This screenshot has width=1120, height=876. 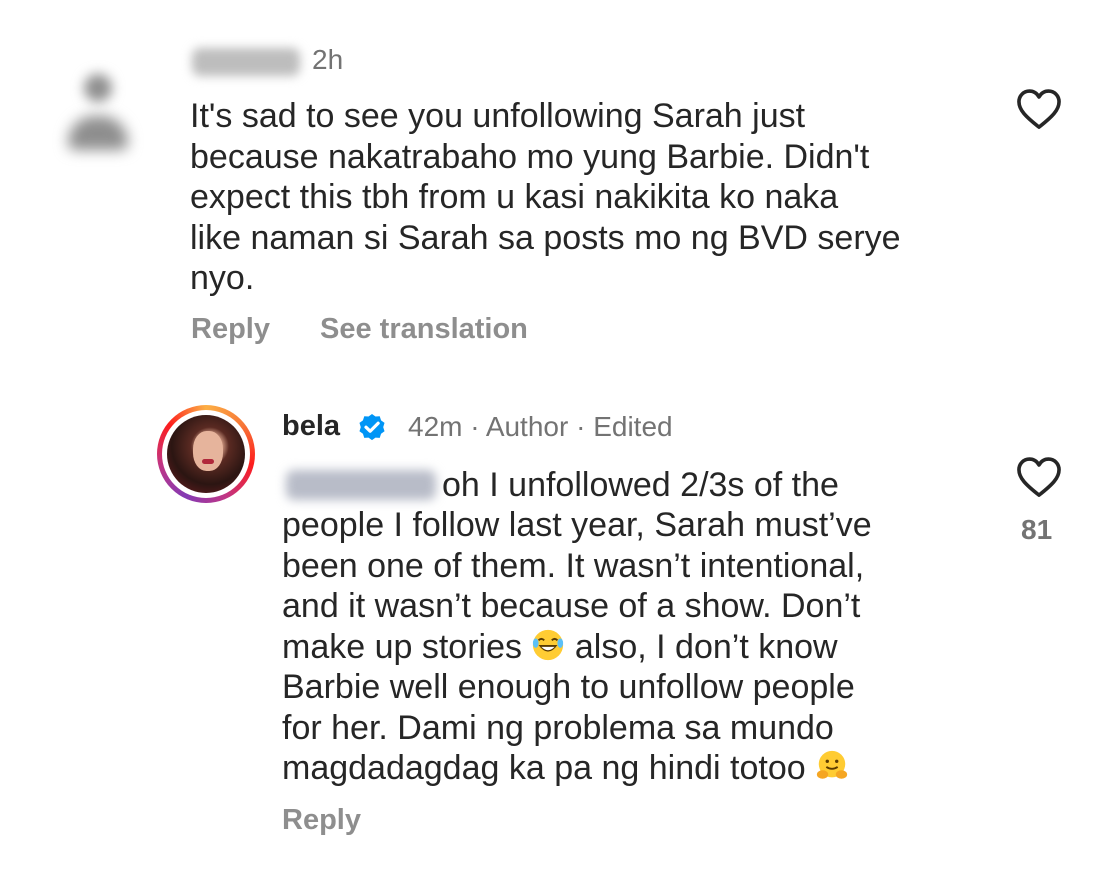 What do you see at coordinates (311, 426) in the screenshot?
I see `author-username: bela` at bounding box center [311, 426].